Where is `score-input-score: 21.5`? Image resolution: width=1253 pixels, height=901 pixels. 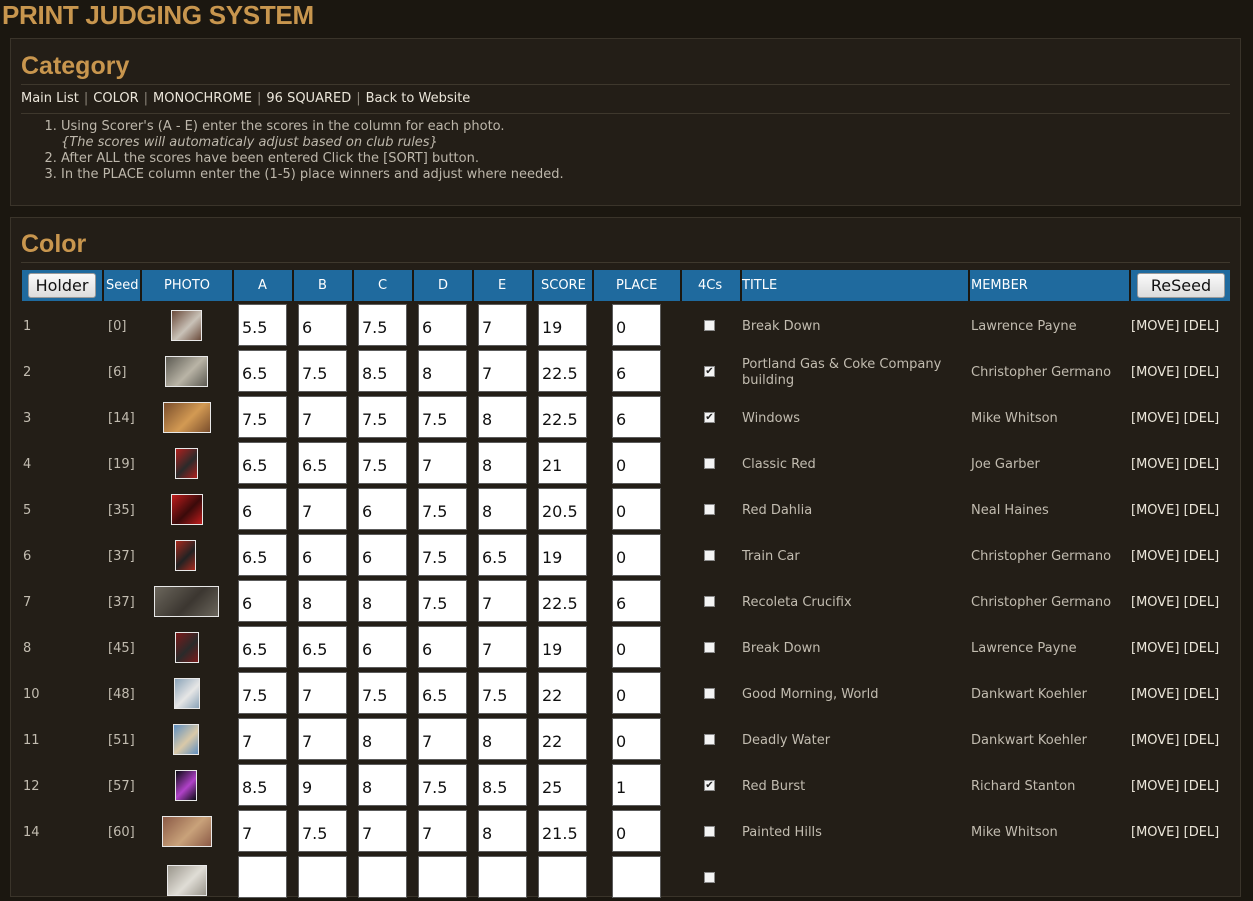 score-input-score: 21.5 is located at coordinates (562, 831).